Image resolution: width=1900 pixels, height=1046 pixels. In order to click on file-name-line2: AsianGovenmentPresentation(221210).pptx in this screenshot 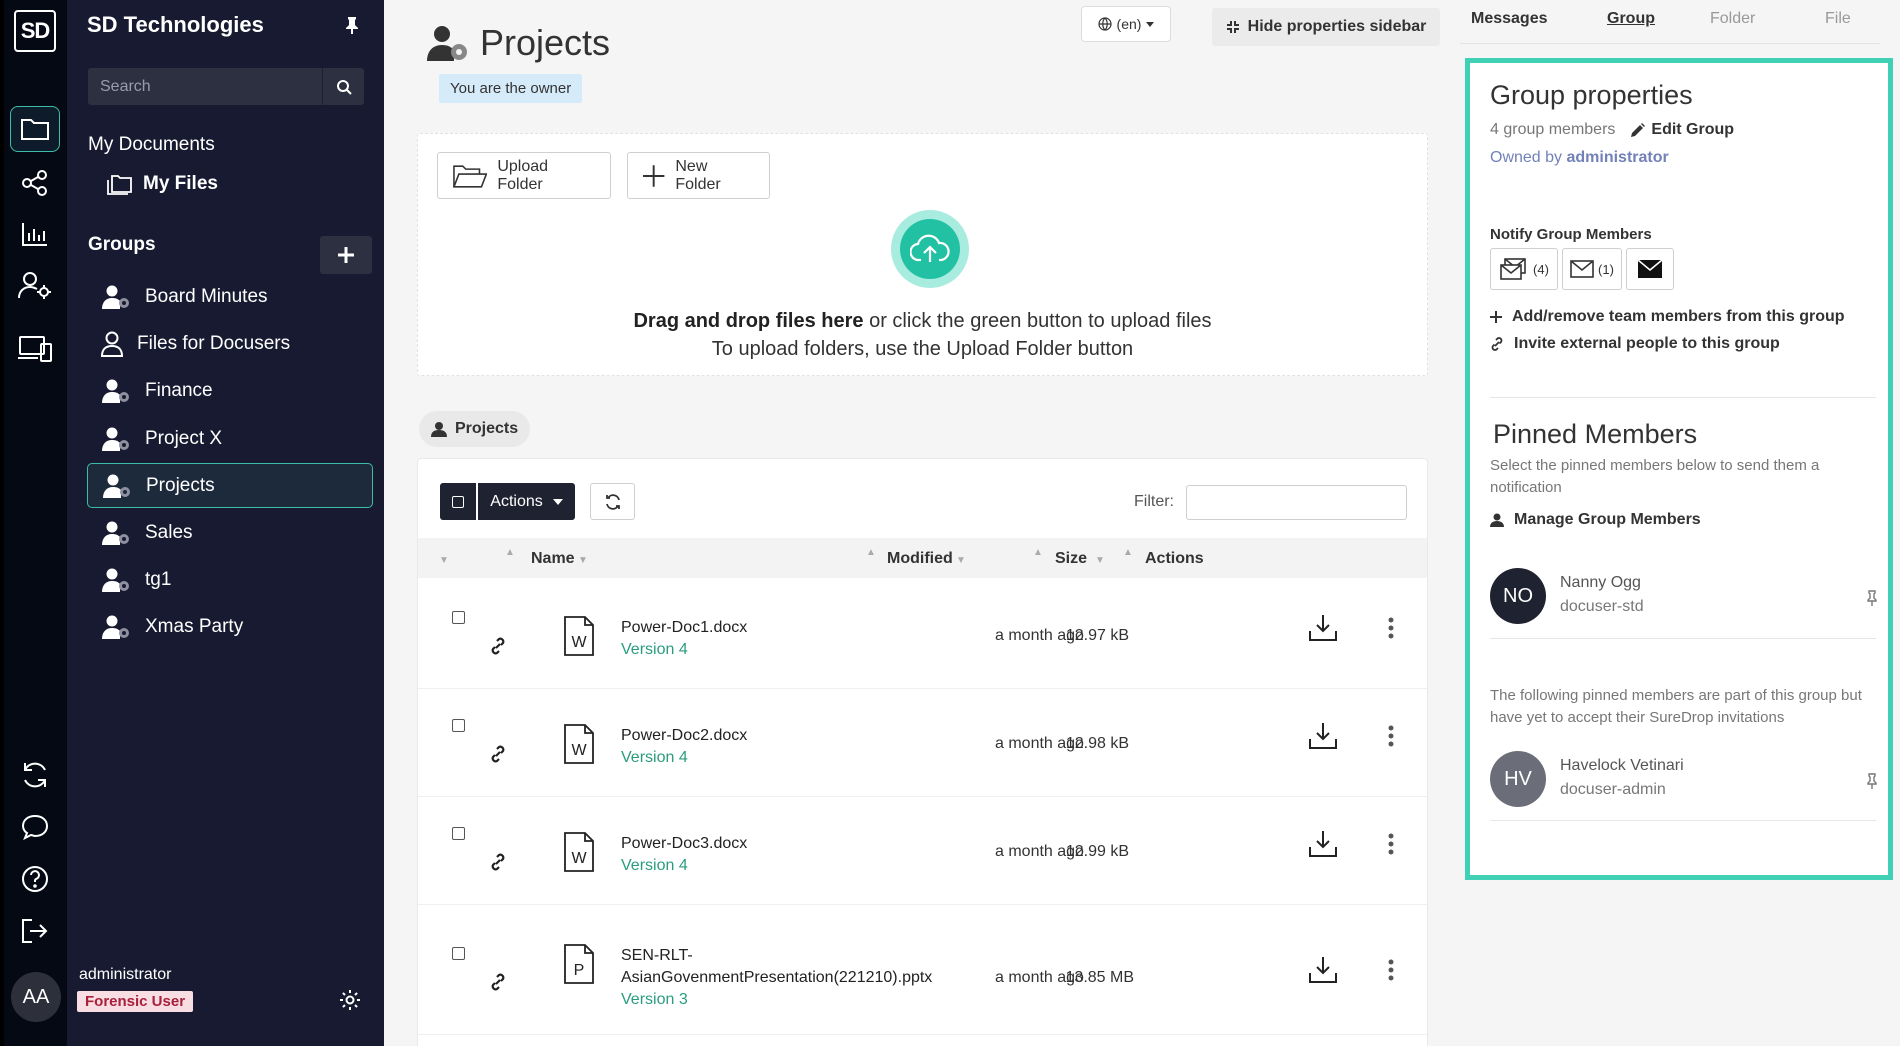, I will do `click(776, 978)`.